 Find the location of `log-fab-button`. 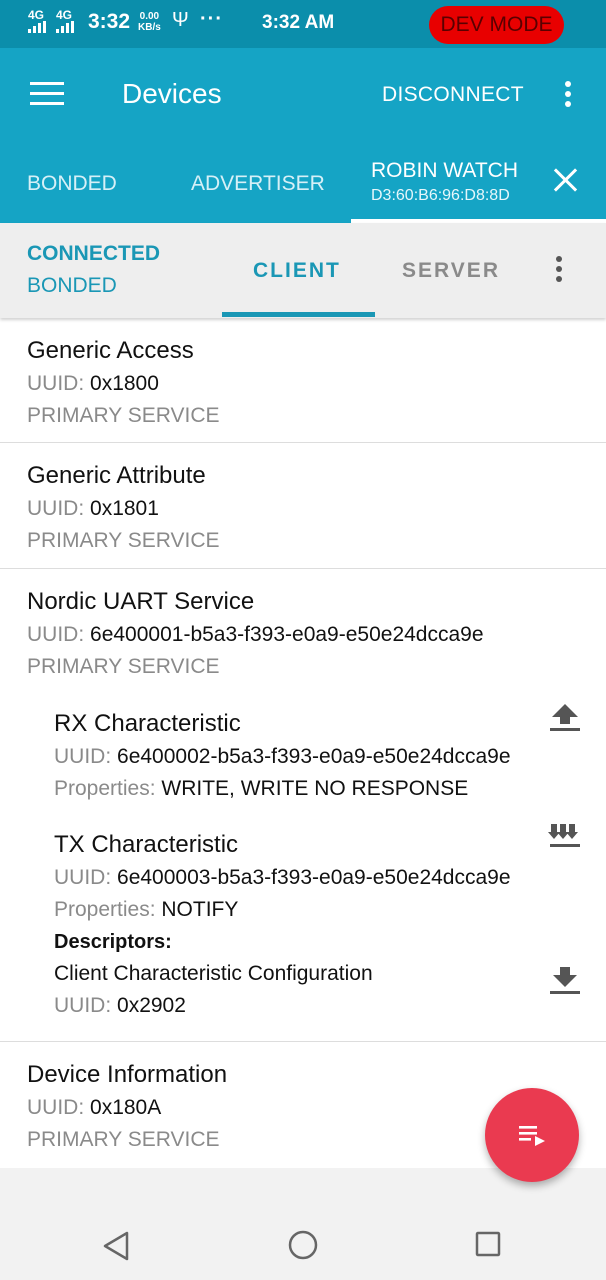

log-fab-button is located at coordinates (532, 1135).